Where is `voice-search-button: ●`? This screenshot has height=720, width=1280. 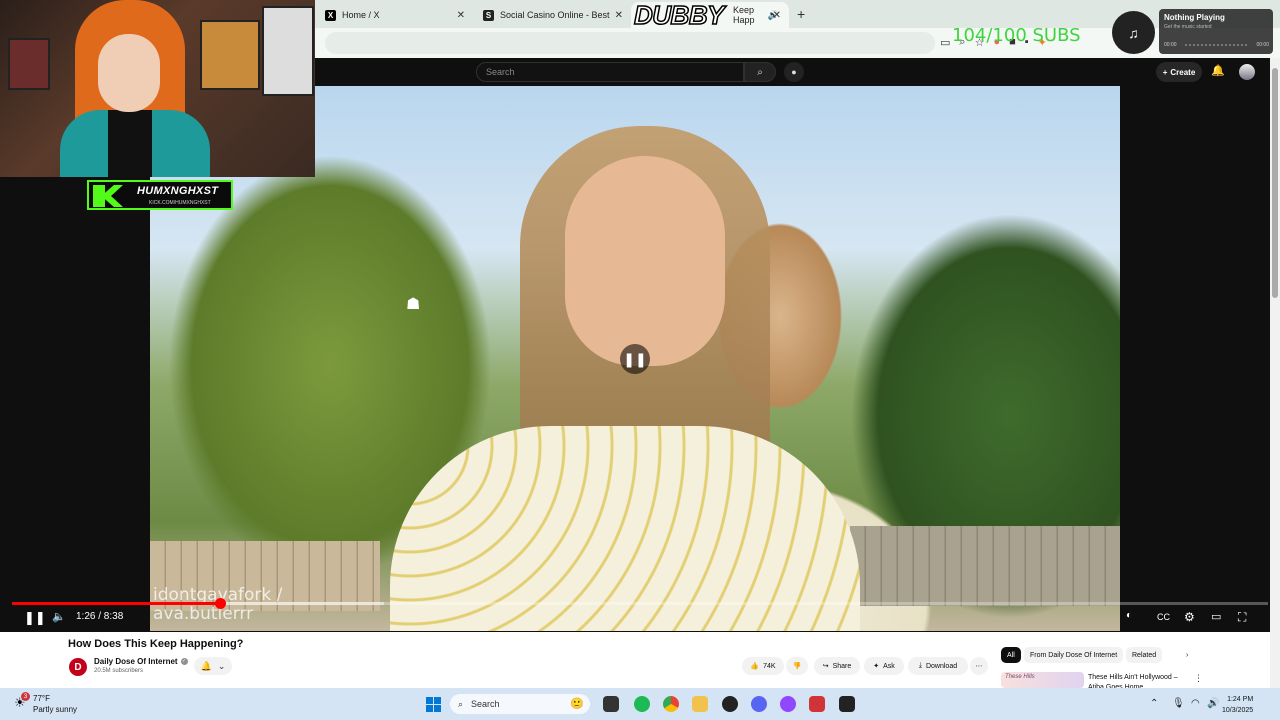 voice-search-button: ● is located at coordinates (794, 72).